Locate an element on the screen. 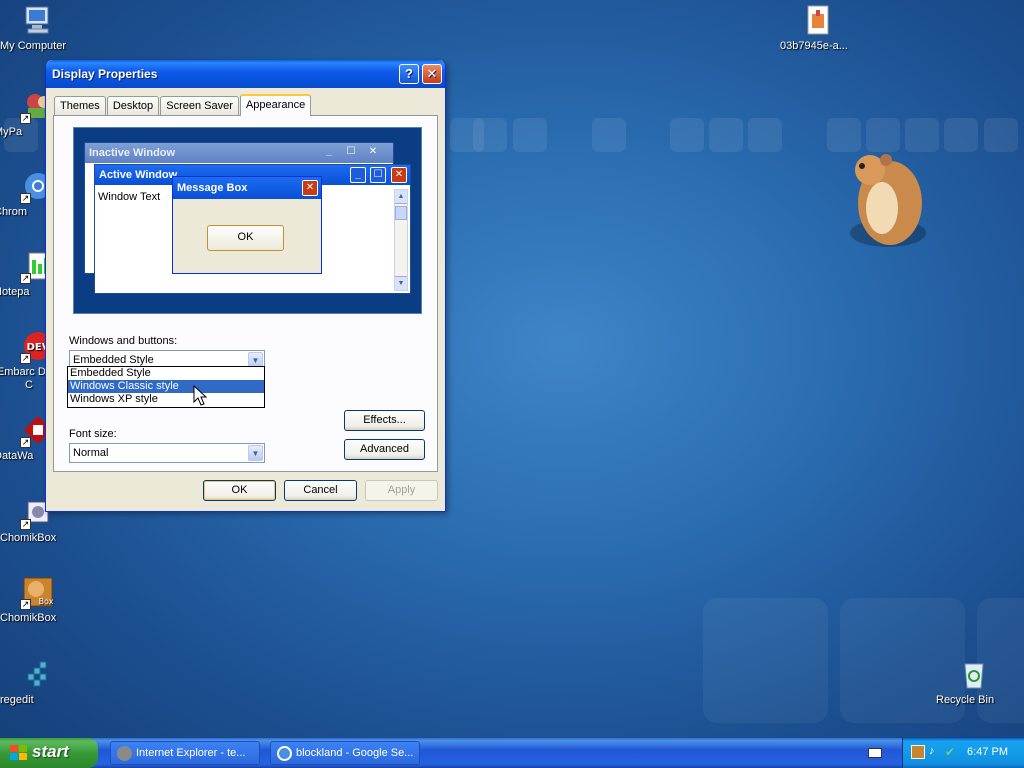  start-label: start is located at coordinates (50, 751).